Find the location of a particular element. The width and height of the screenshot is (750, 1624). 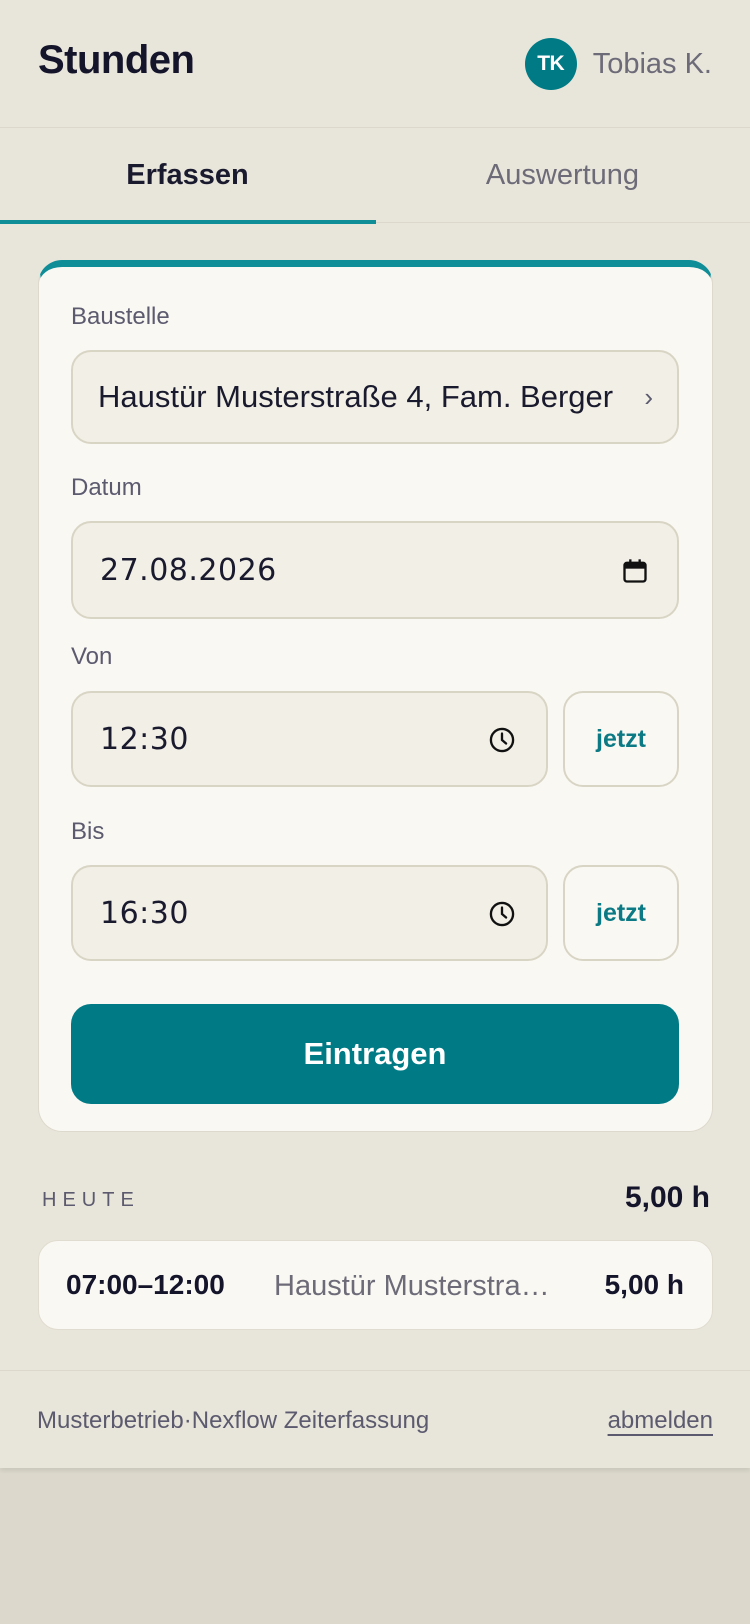

entry-hours: 5,00 h is located at coordinates (644, 1284).